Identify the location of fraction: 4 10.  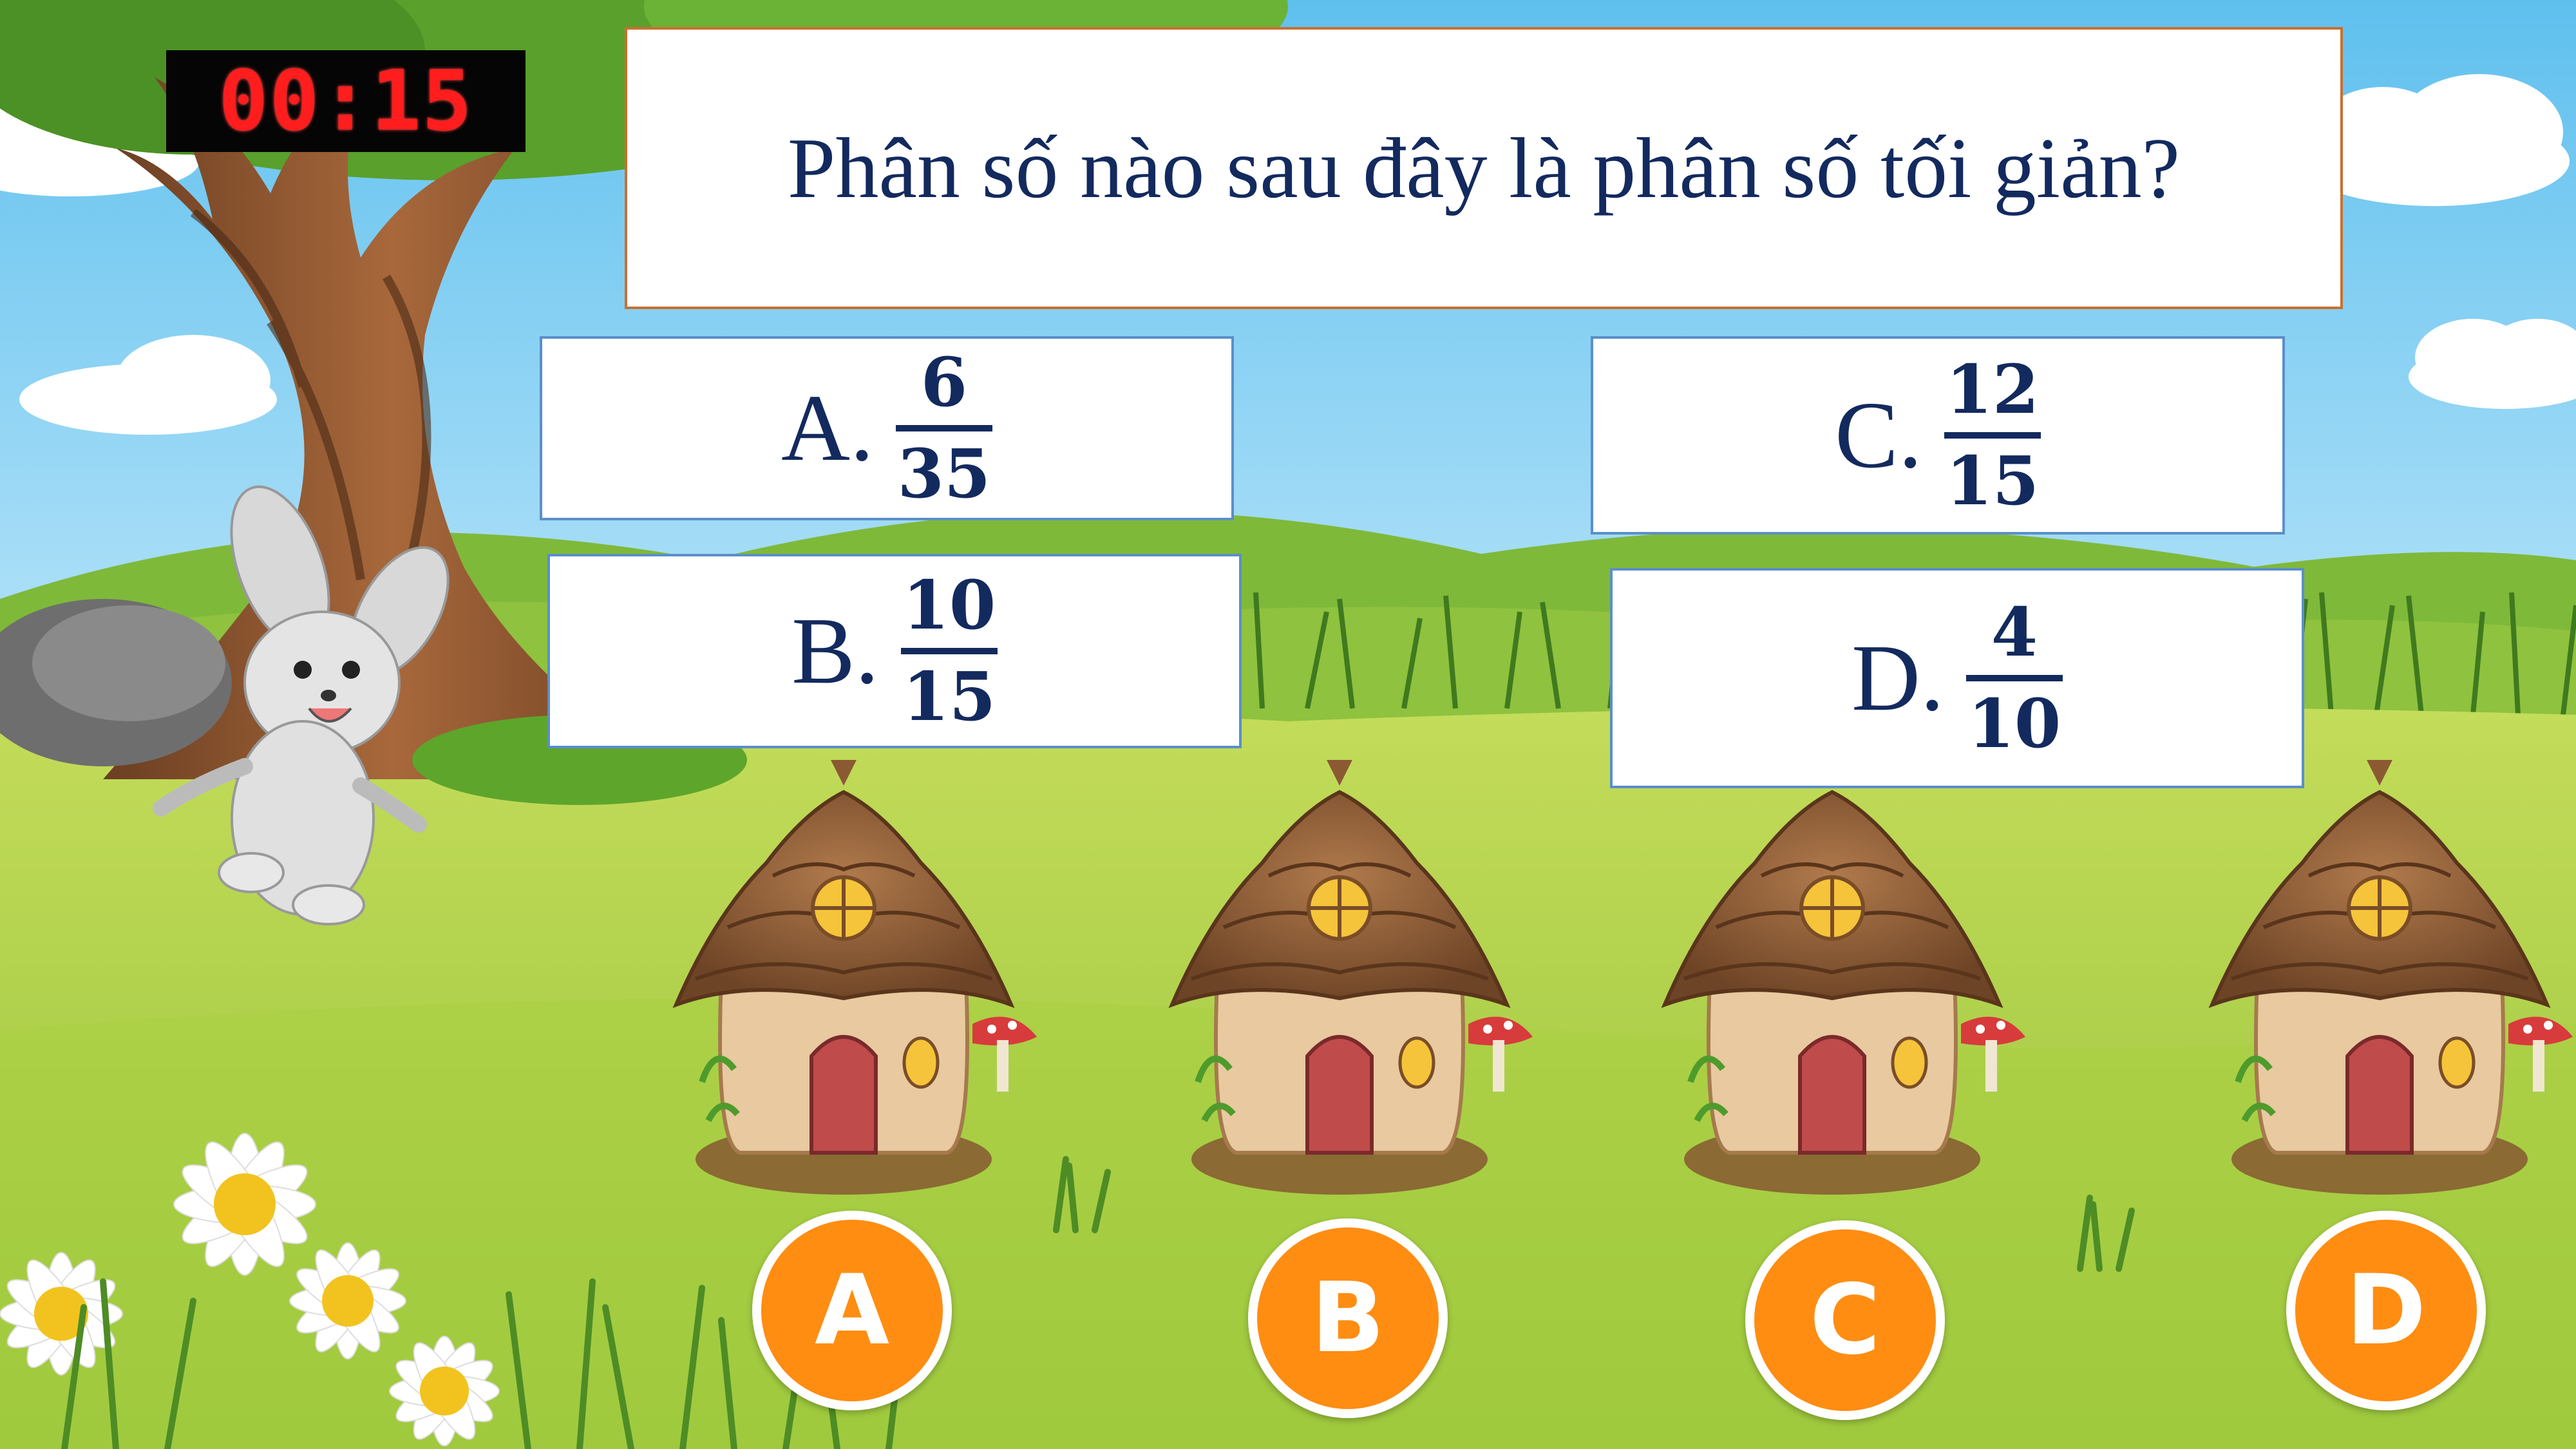
(2014, 678).